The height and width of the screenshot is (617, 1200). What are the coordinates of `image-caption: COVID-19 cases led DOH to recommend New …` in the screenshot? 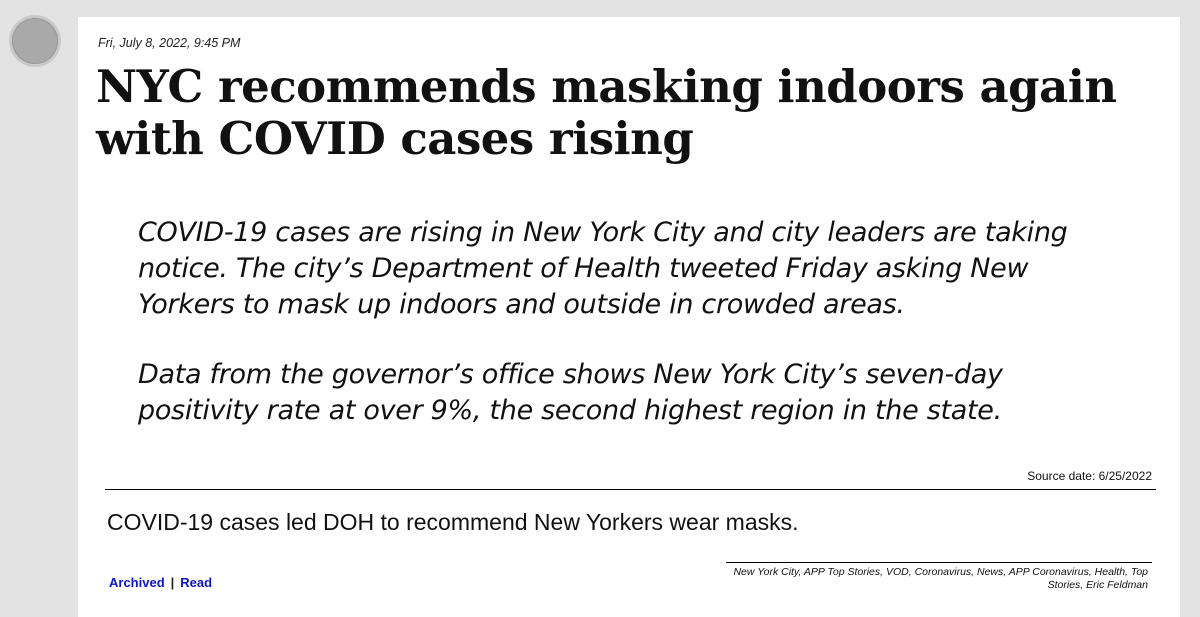 It's located at (453, 522).